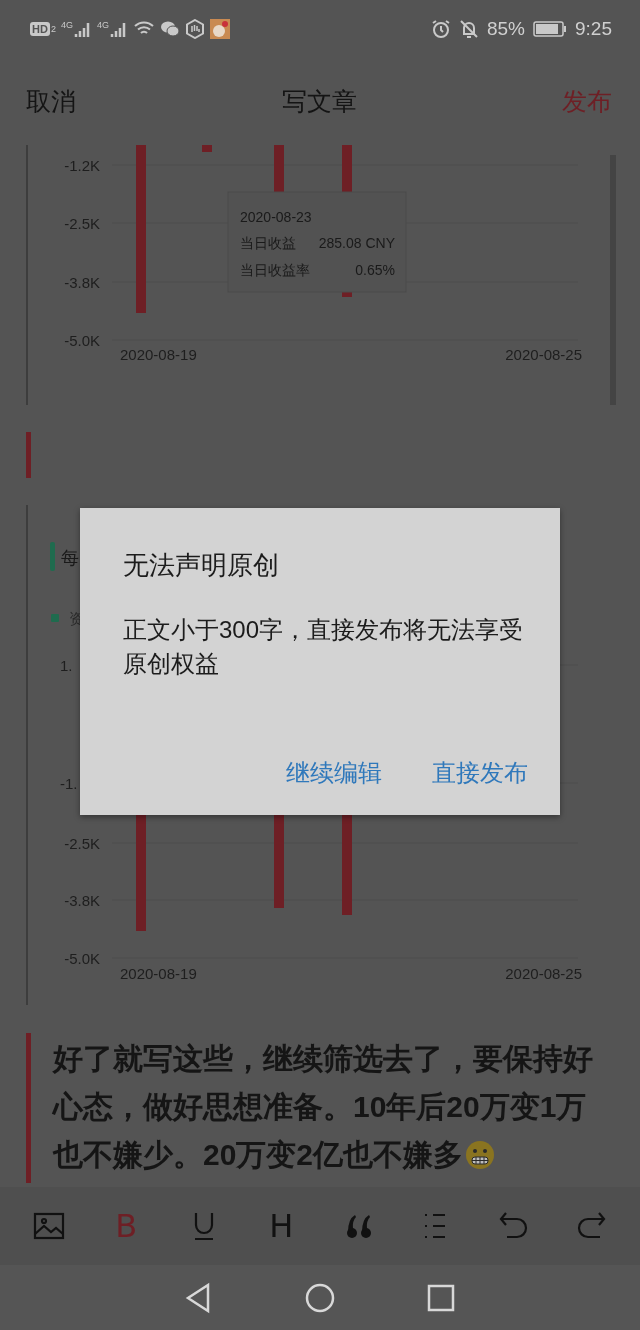 This screenshot has height=1330, width=640. What do you see at coordinates (441, 29) in the screenshot?
I see `alarm-icon` at bounding box center [441, 29].